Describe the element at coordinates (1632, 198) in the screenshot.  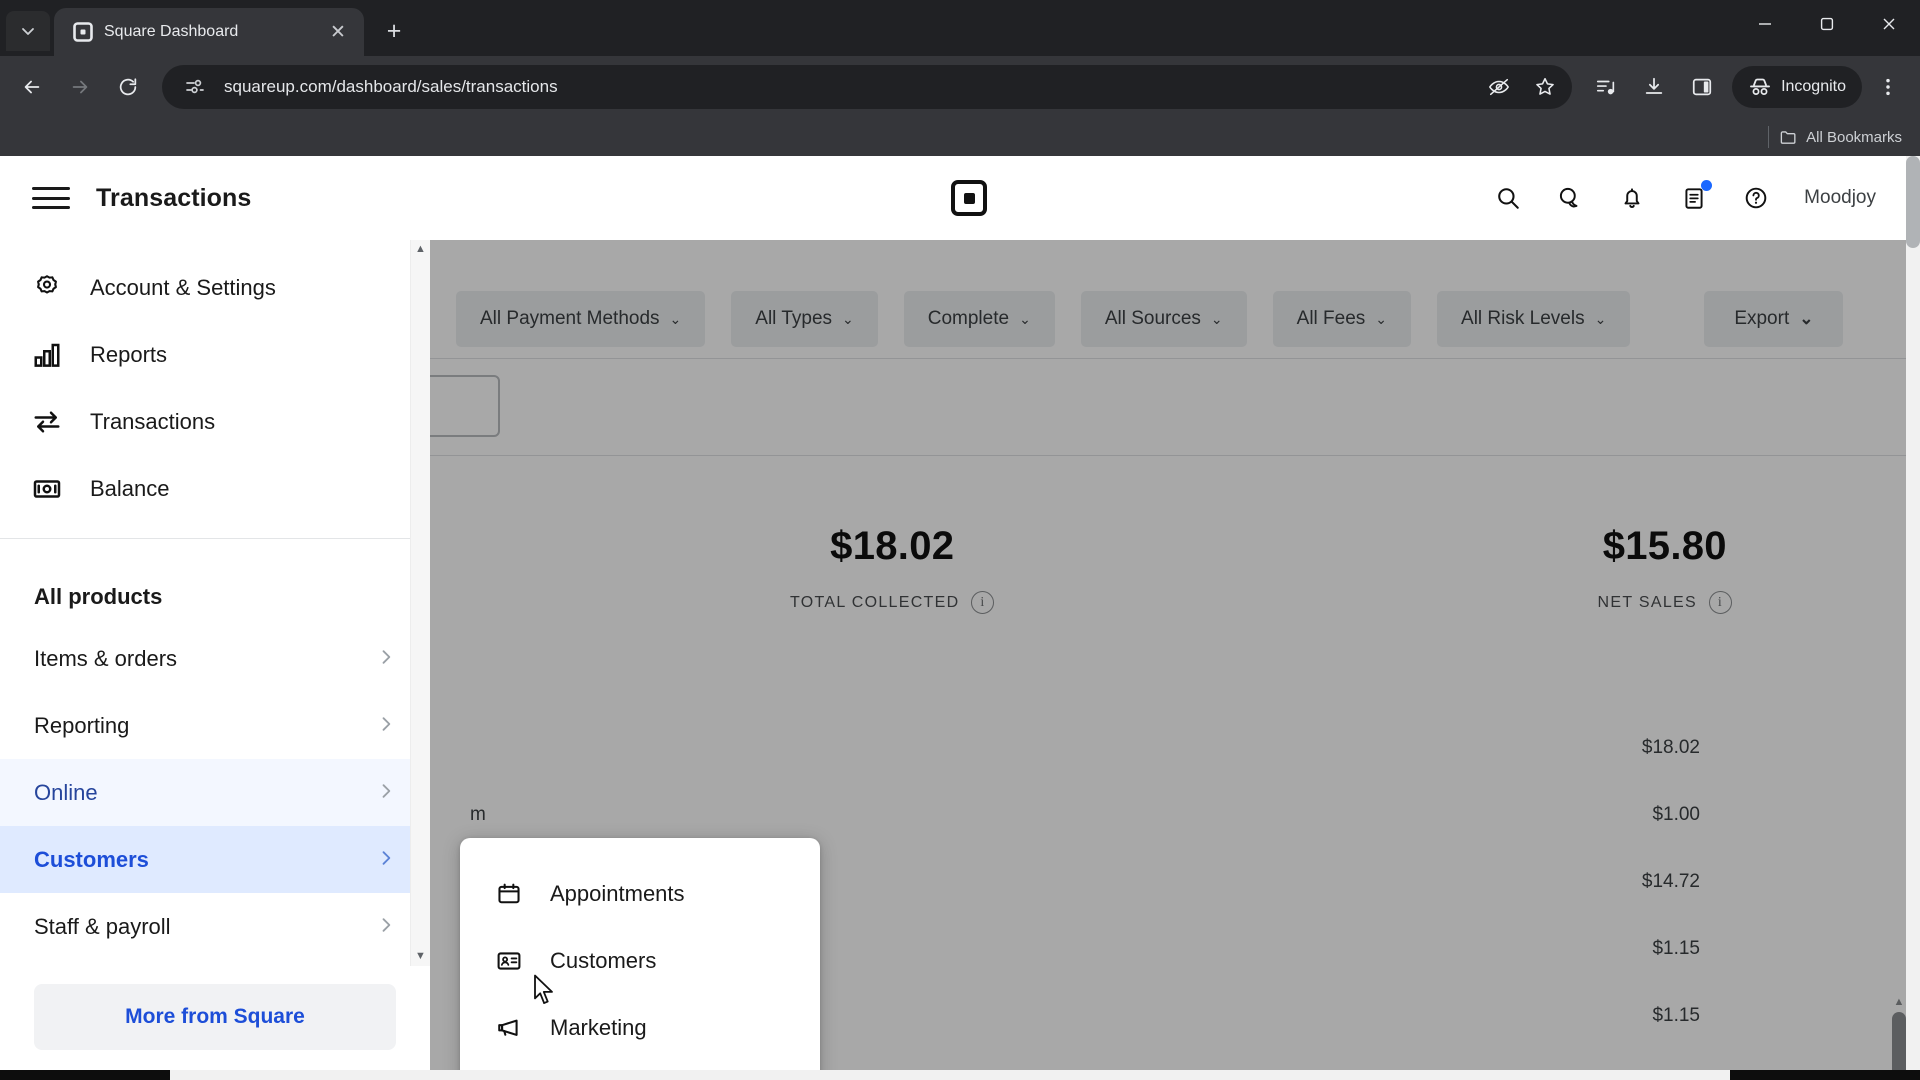
I see `bell-icon` at that location.